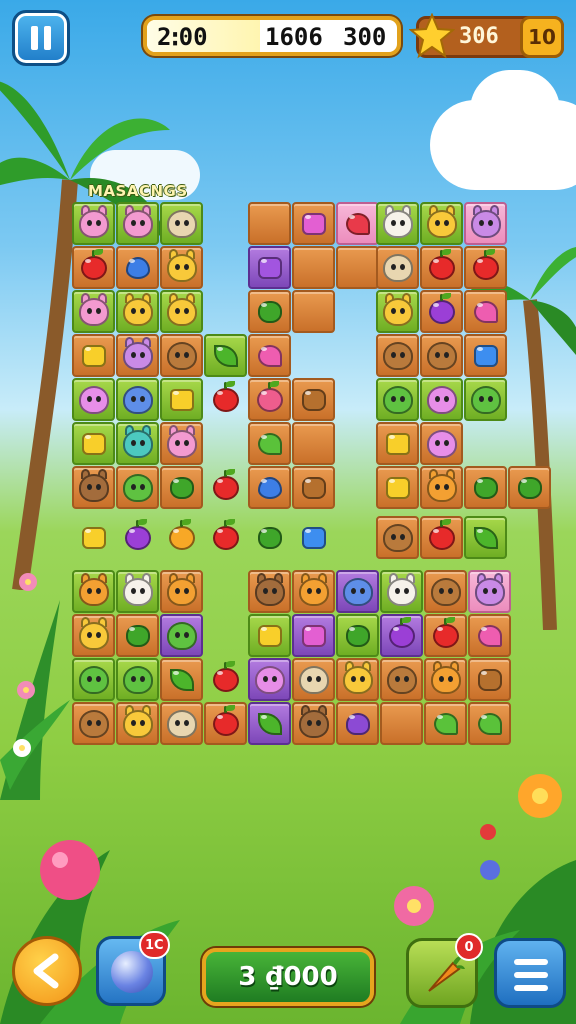 Image resolution: width=576 pixels, height=1024 pixels. I want to click on carrot-powerup-button: 0, so click(444, 970).